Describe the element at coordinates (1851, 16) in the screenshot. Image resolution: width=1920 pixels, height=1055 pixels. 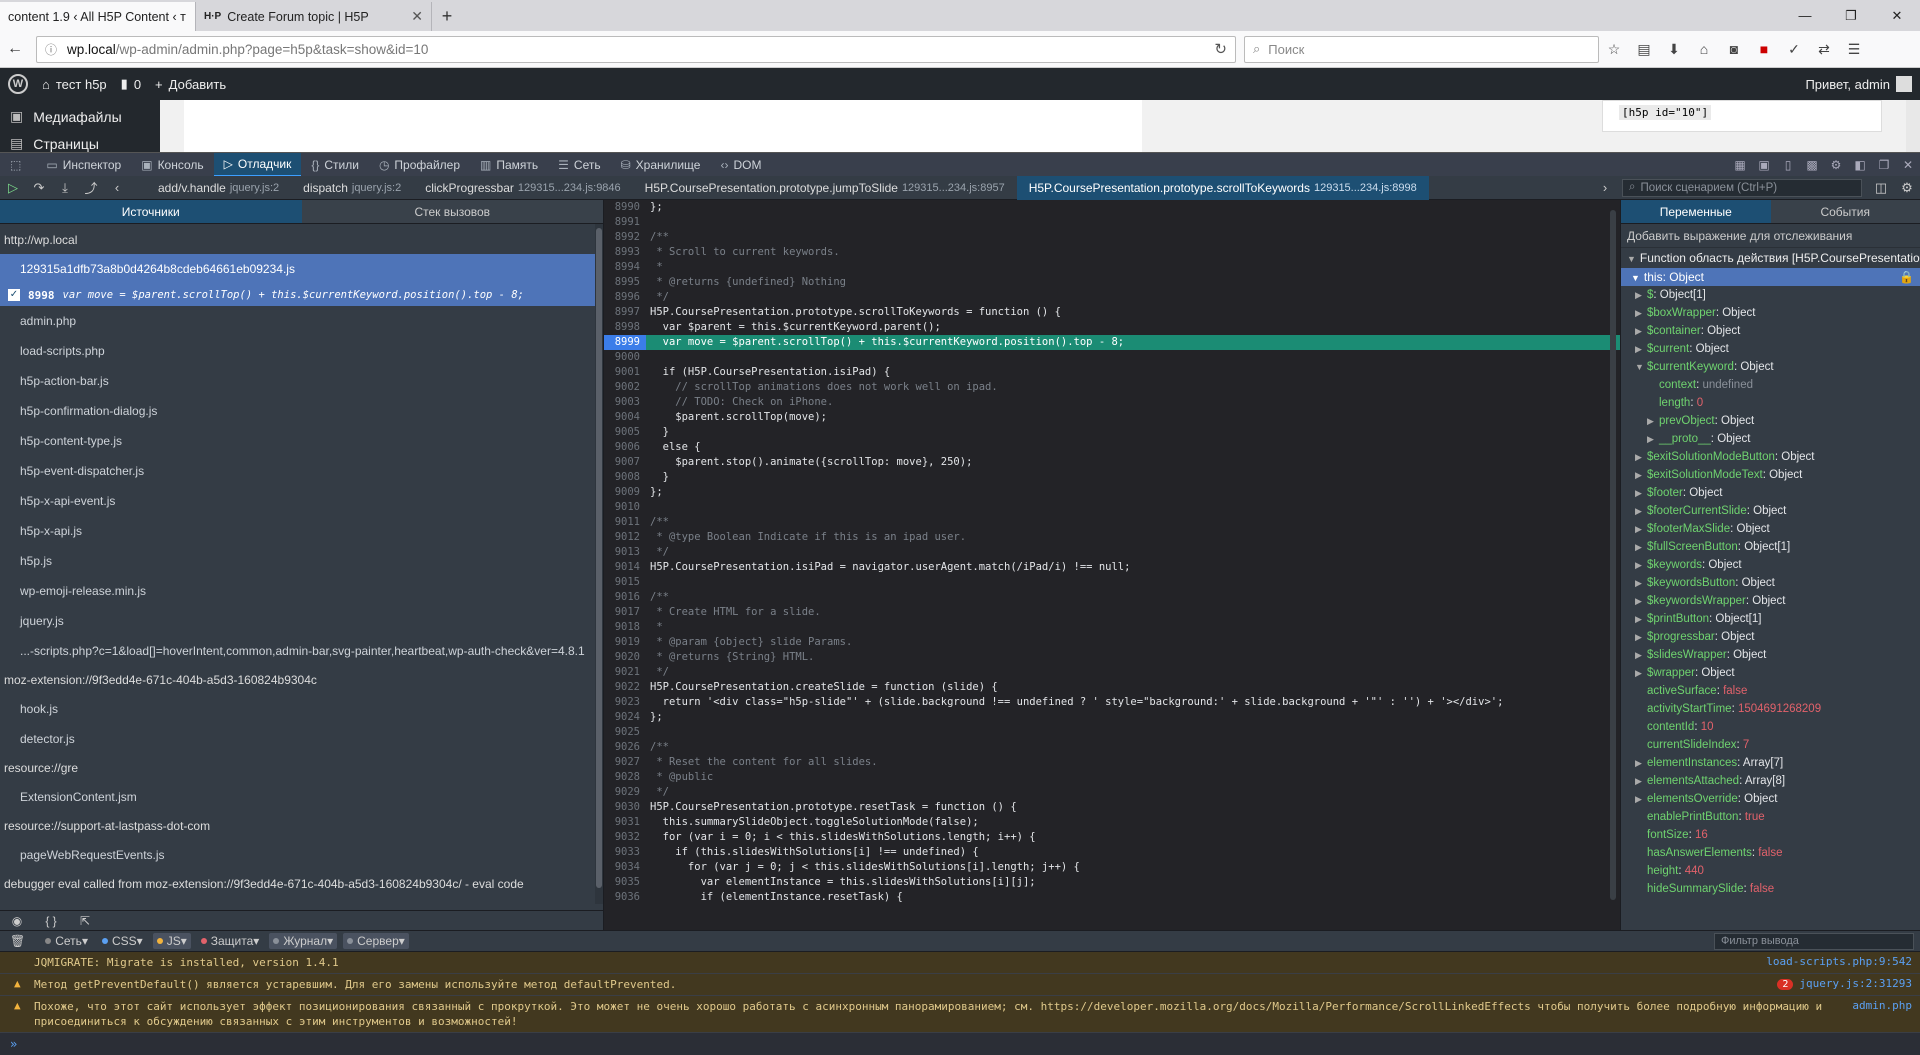
I see `restore-icon: ❐` at that location.